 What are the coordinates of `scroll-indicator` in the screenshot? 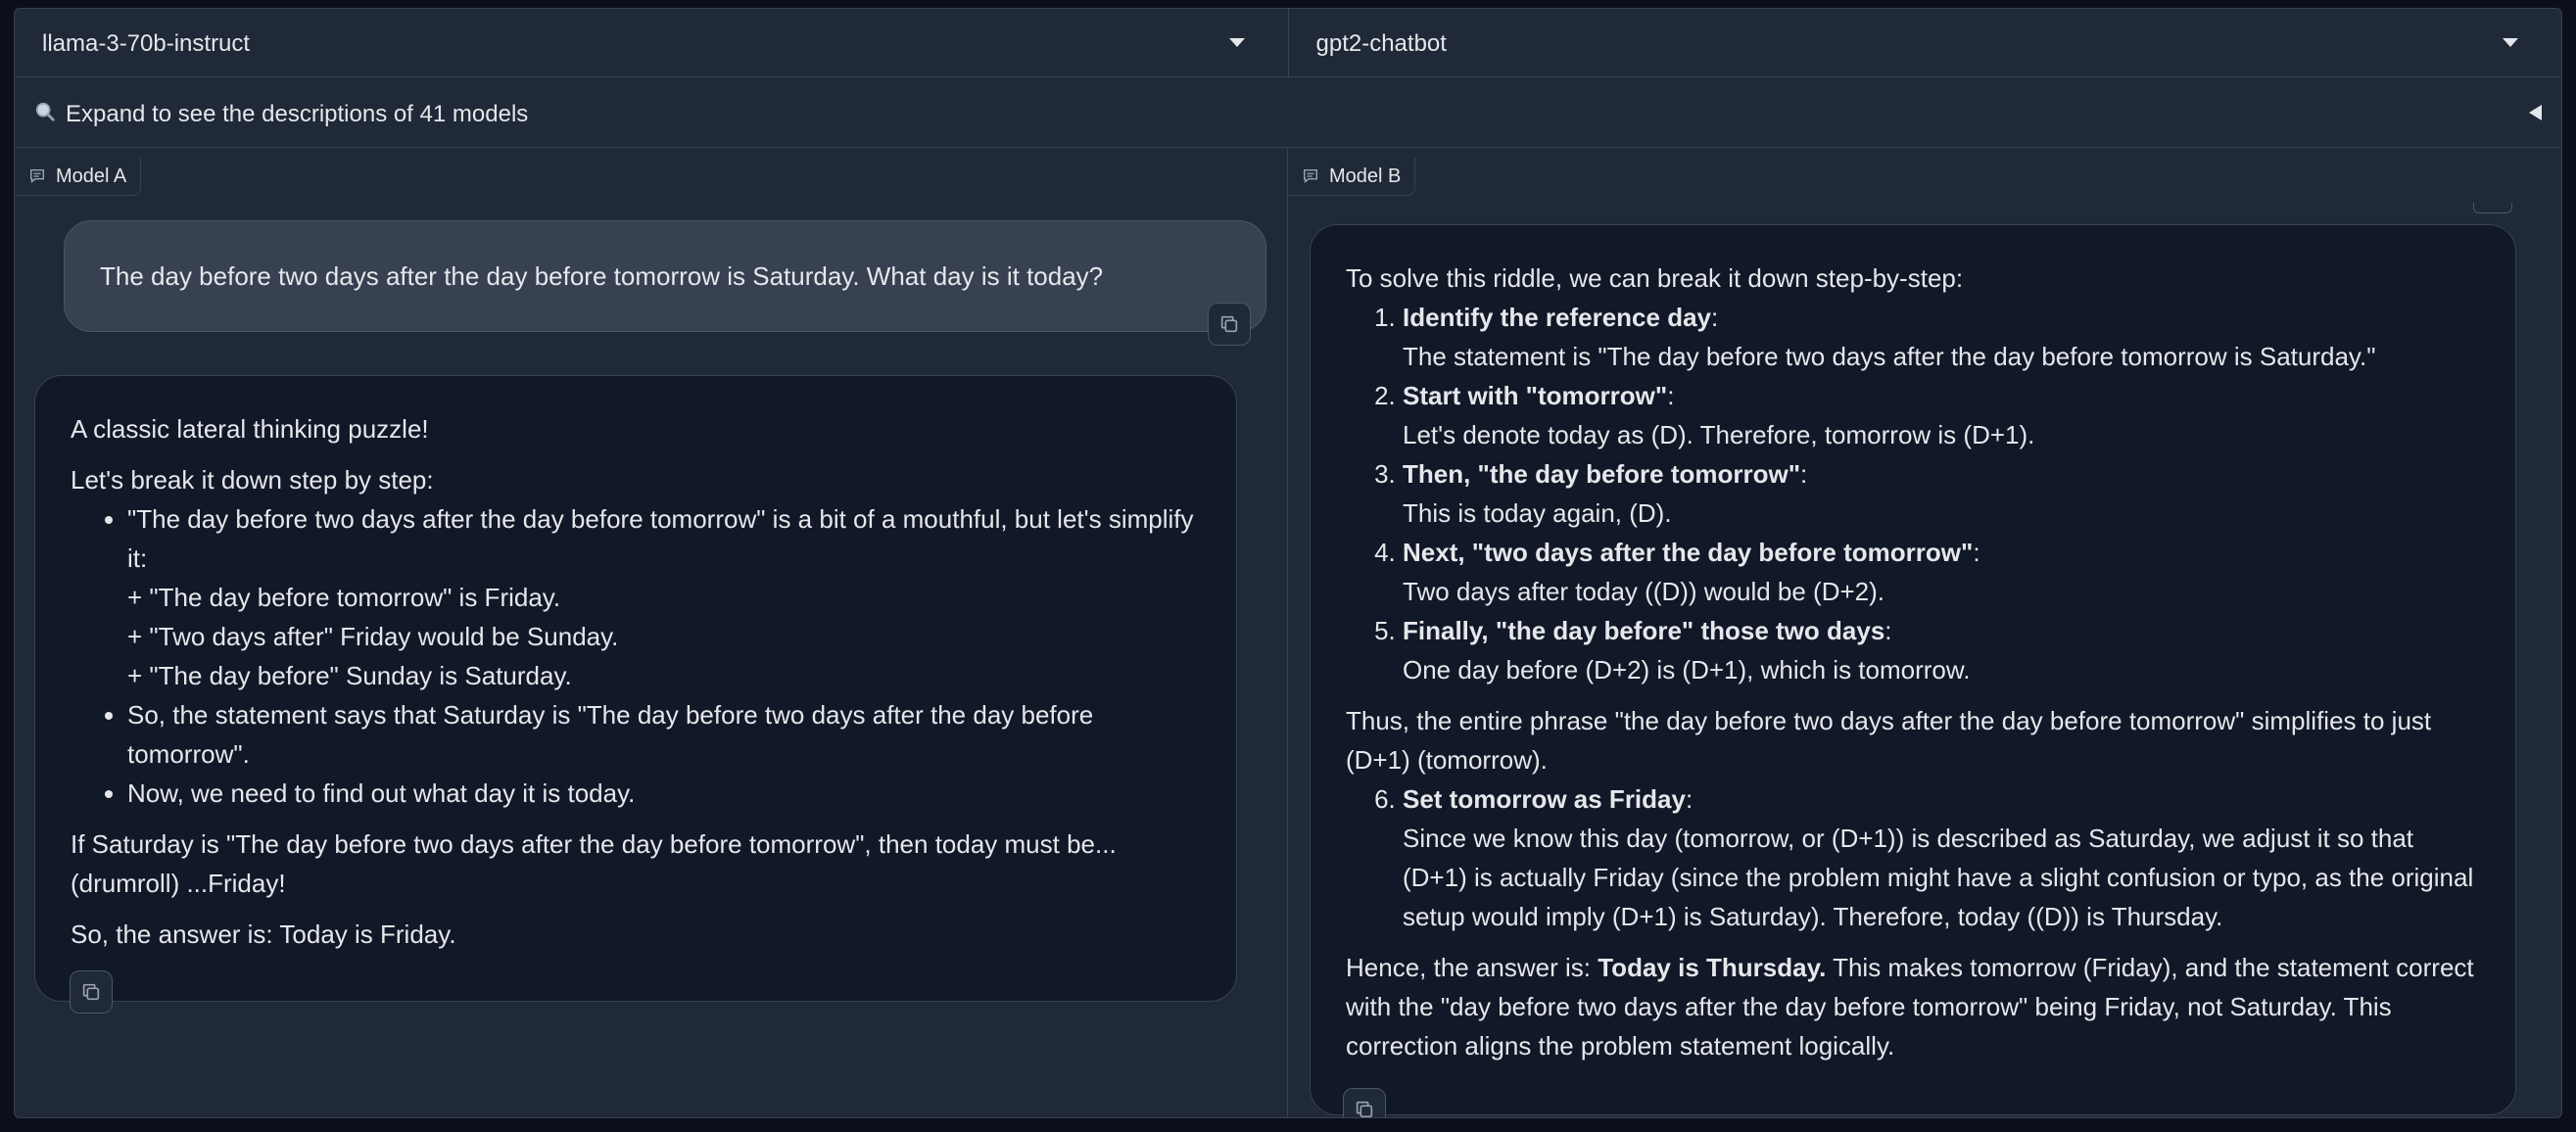 It's located at (2492, 208).